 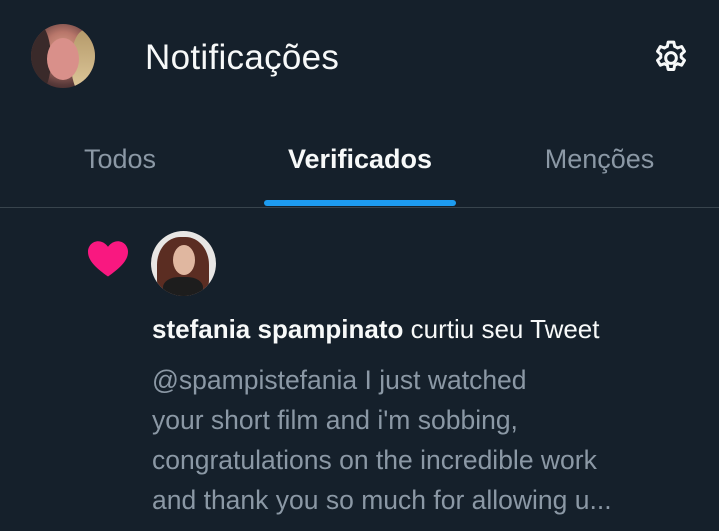 What do you see at coordinates (242, 57) in the screenshot?
I see `page-title: Notificações` at bounding box center [242, 57].